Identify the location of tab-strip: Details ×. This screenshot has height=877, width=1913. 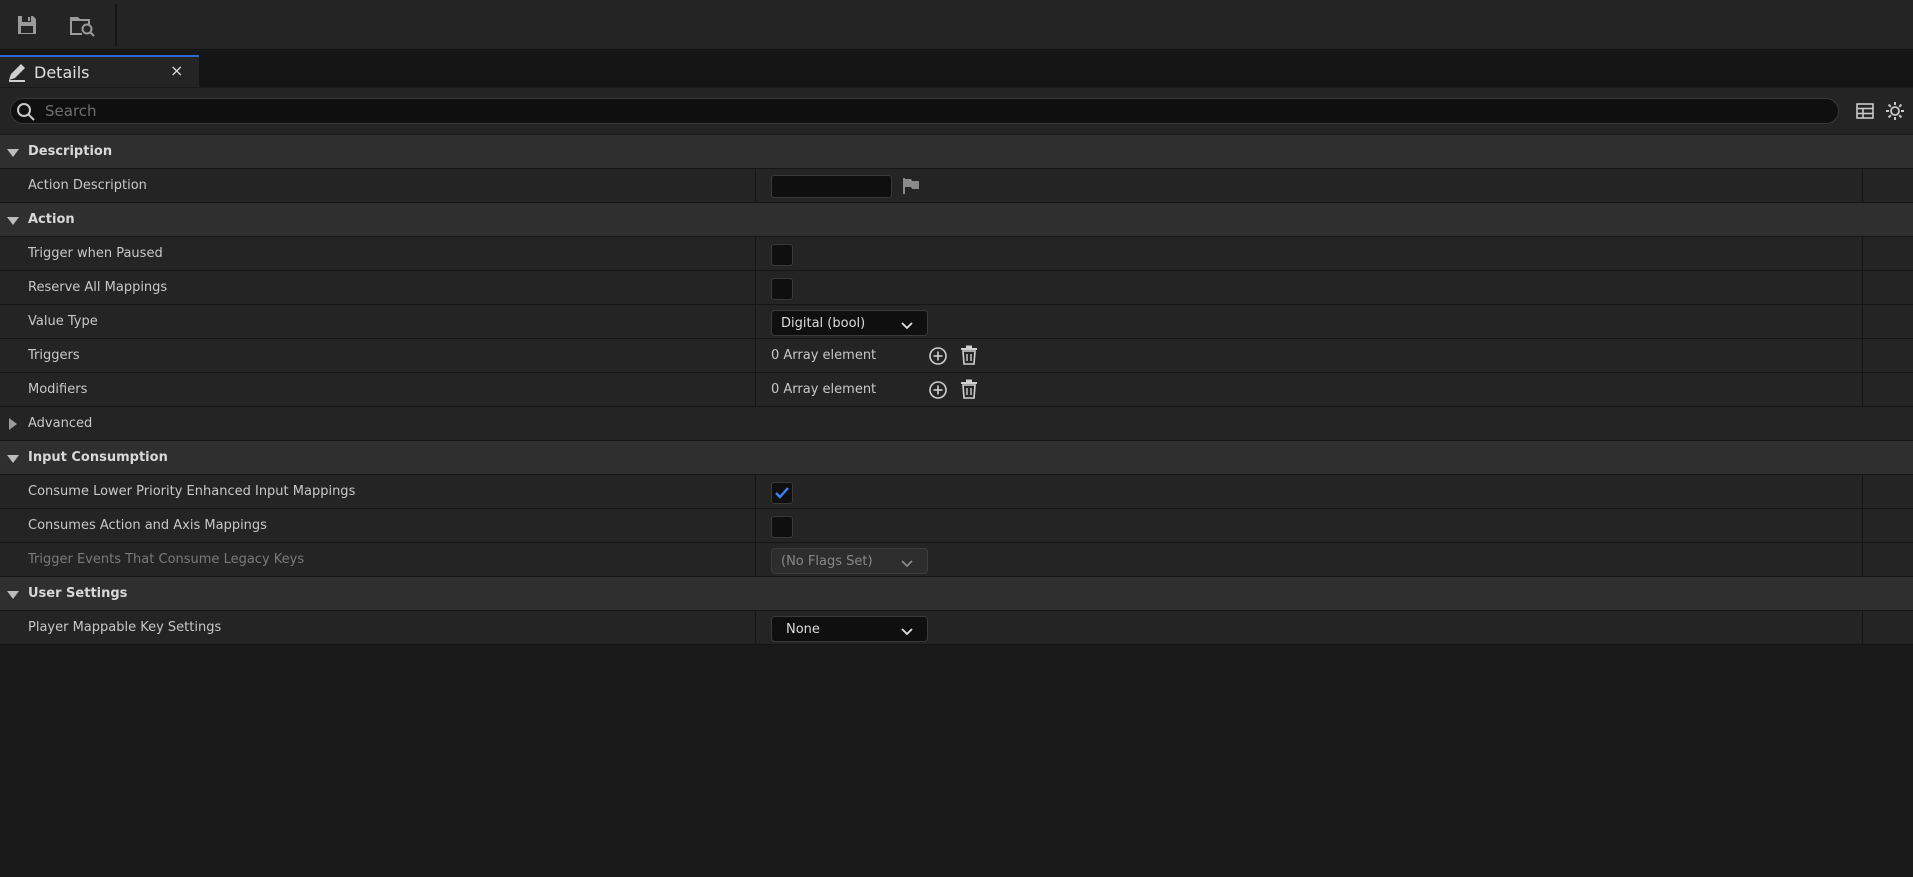
(956, 69).